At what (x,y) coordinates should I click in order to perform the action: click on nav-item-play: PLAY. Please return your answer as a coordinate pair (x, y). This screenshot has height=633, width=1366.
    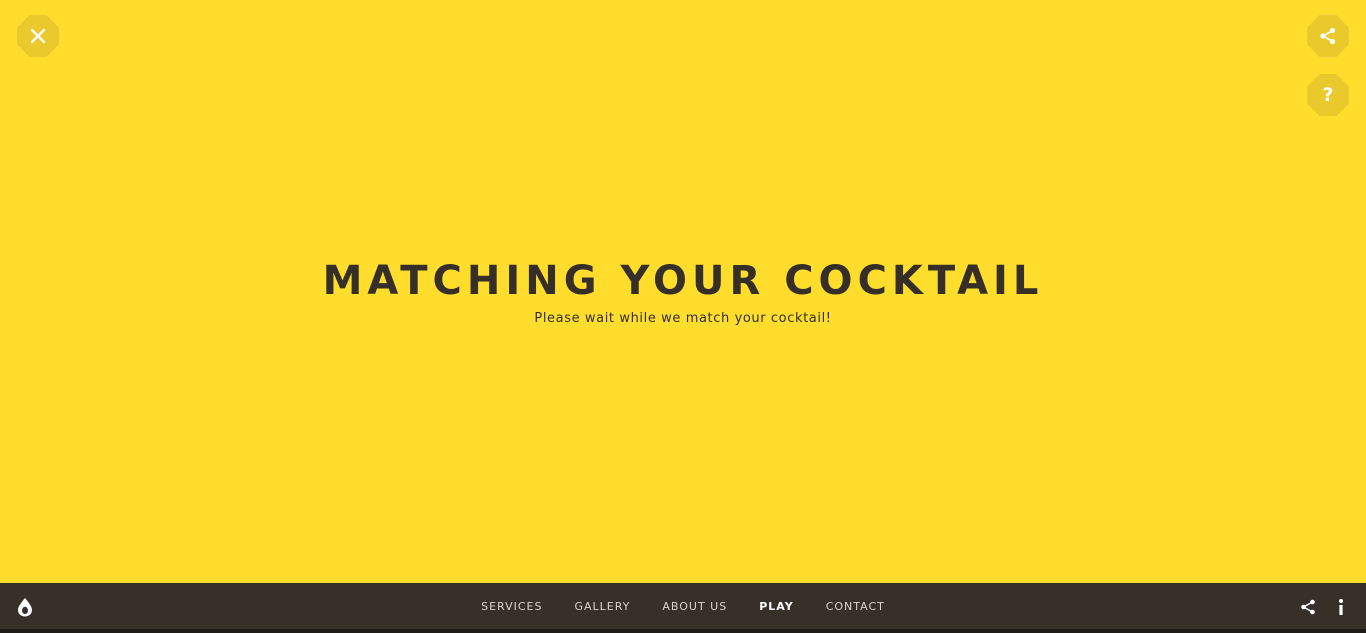
    Looking at the image, I should click on (776, 606).